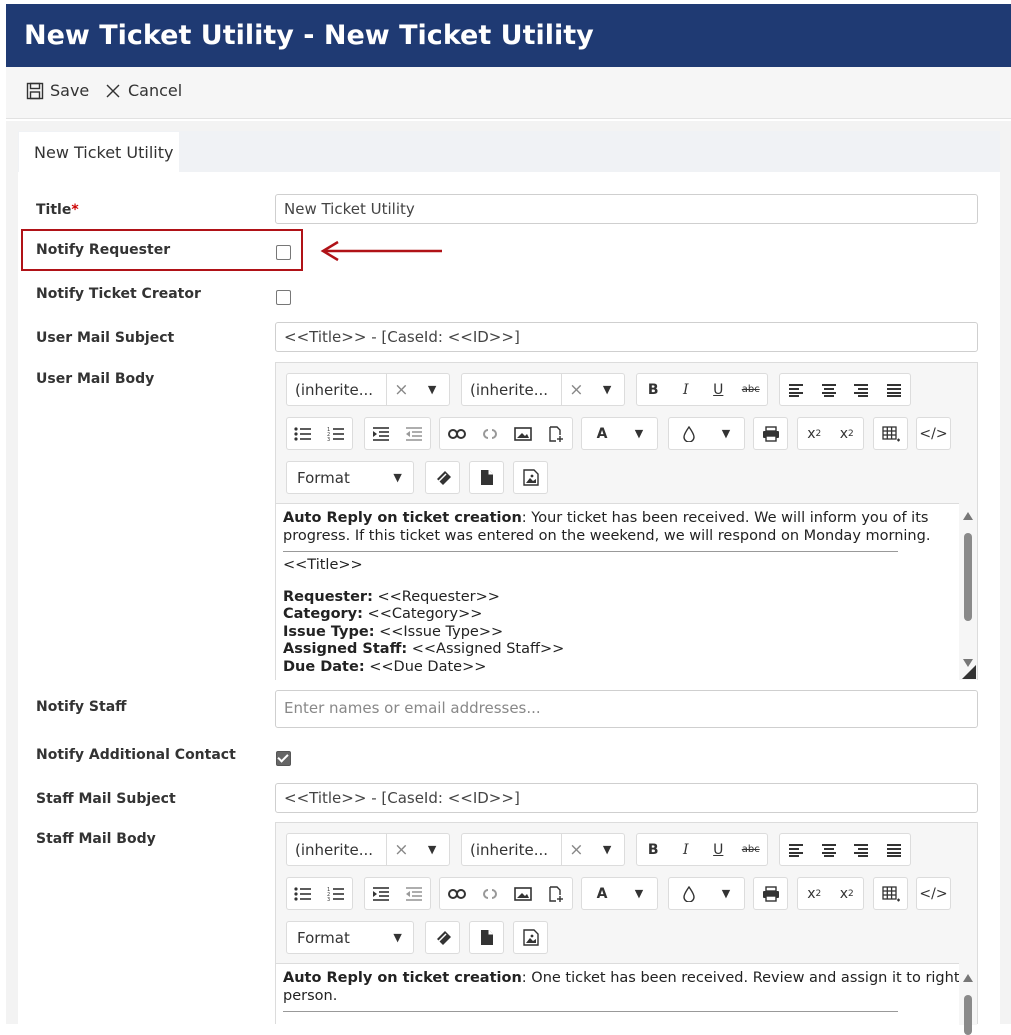  Describe the element at coordinates (99, 152) in the screenshot. I see `tab-new-ticket-utility: New Ticket Utility` at that location.